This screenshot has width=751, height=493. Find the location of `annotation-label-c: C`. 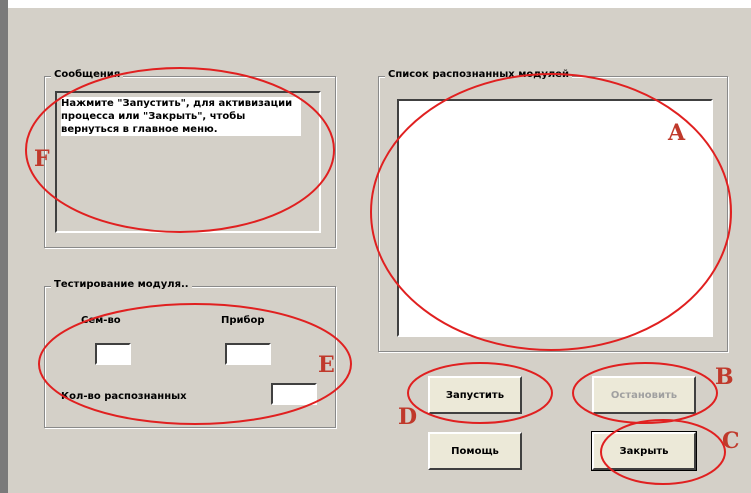

annotation-label-c: C is located at coordinates (731, 441).